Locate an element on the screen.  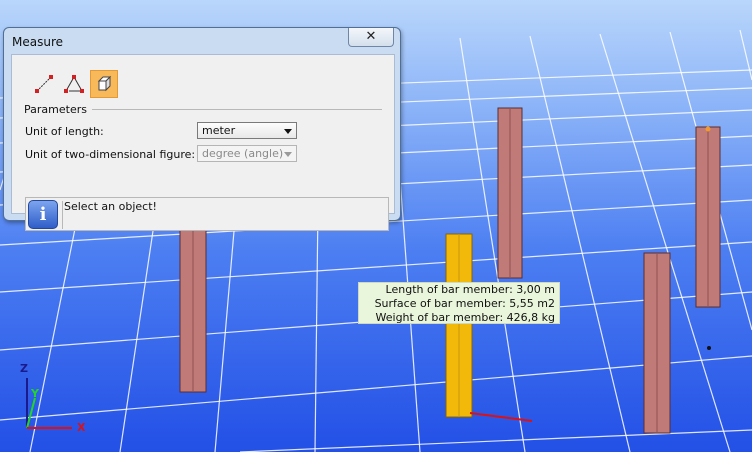
close-button: ✕ is located at coordinates (371, 37).